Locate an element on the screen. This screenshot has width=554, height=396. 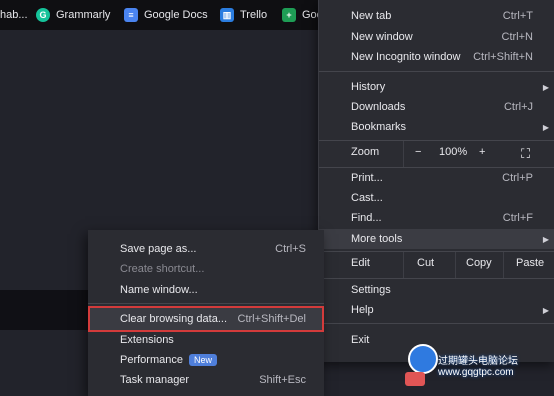
submenu-performance: Performance New is located at coordinates (206, 360).